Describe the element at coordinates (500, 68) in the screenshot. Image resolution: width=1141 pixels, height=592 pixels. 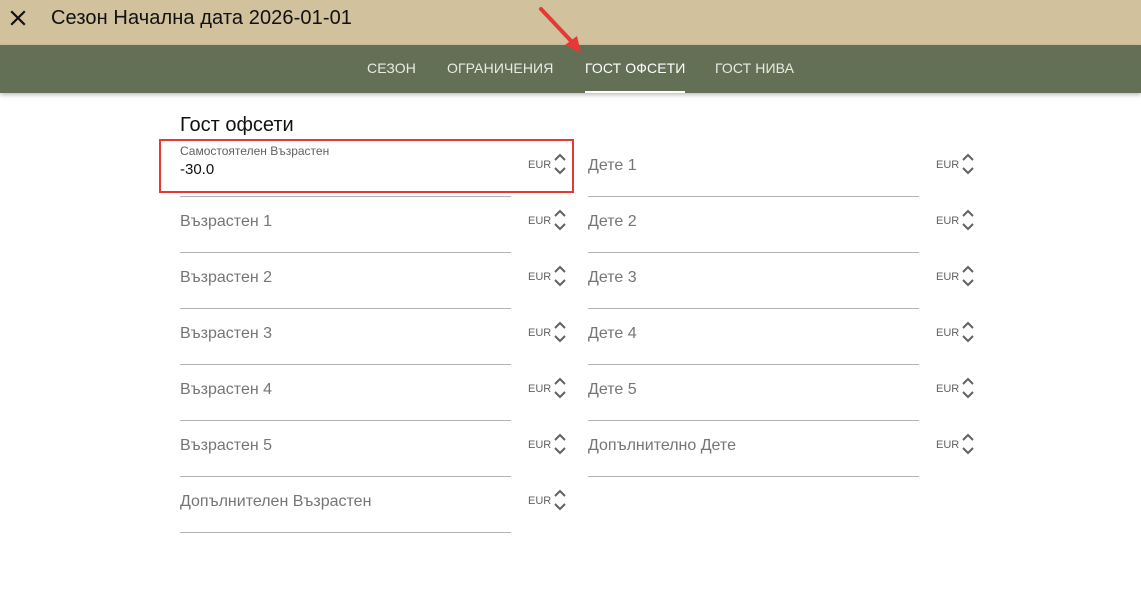
I see `tab-label: ОГРАНИЧЕНИЯ` at that location.